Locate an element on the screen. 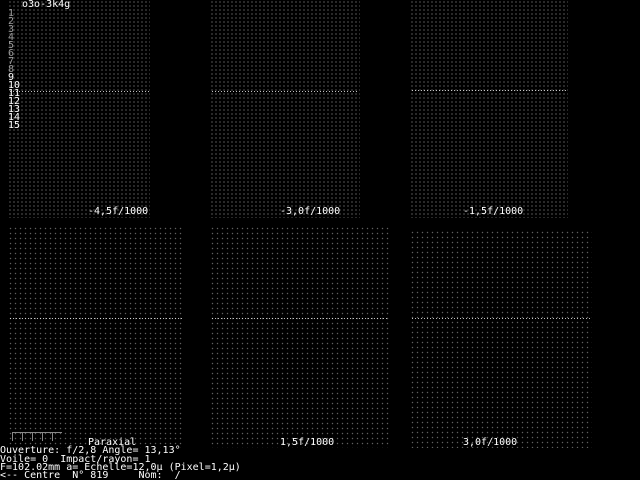 Image resolution: width=640 pixels, height=480 pixels. ray-number-list: 1 2 3 4 5 6 7 8 9 10 11 12 13 14 15 is located at coordinates (14, 70).